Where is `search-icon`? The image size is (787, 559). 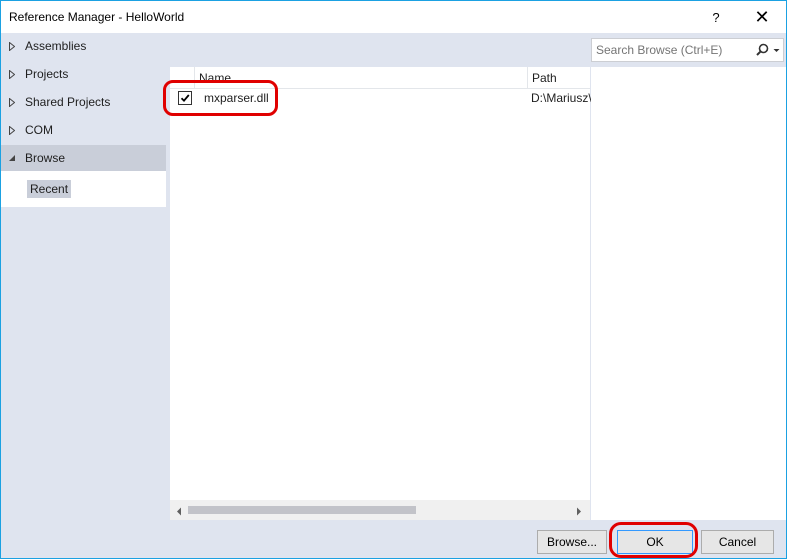
search-icon is located at coordinates (762, 51).